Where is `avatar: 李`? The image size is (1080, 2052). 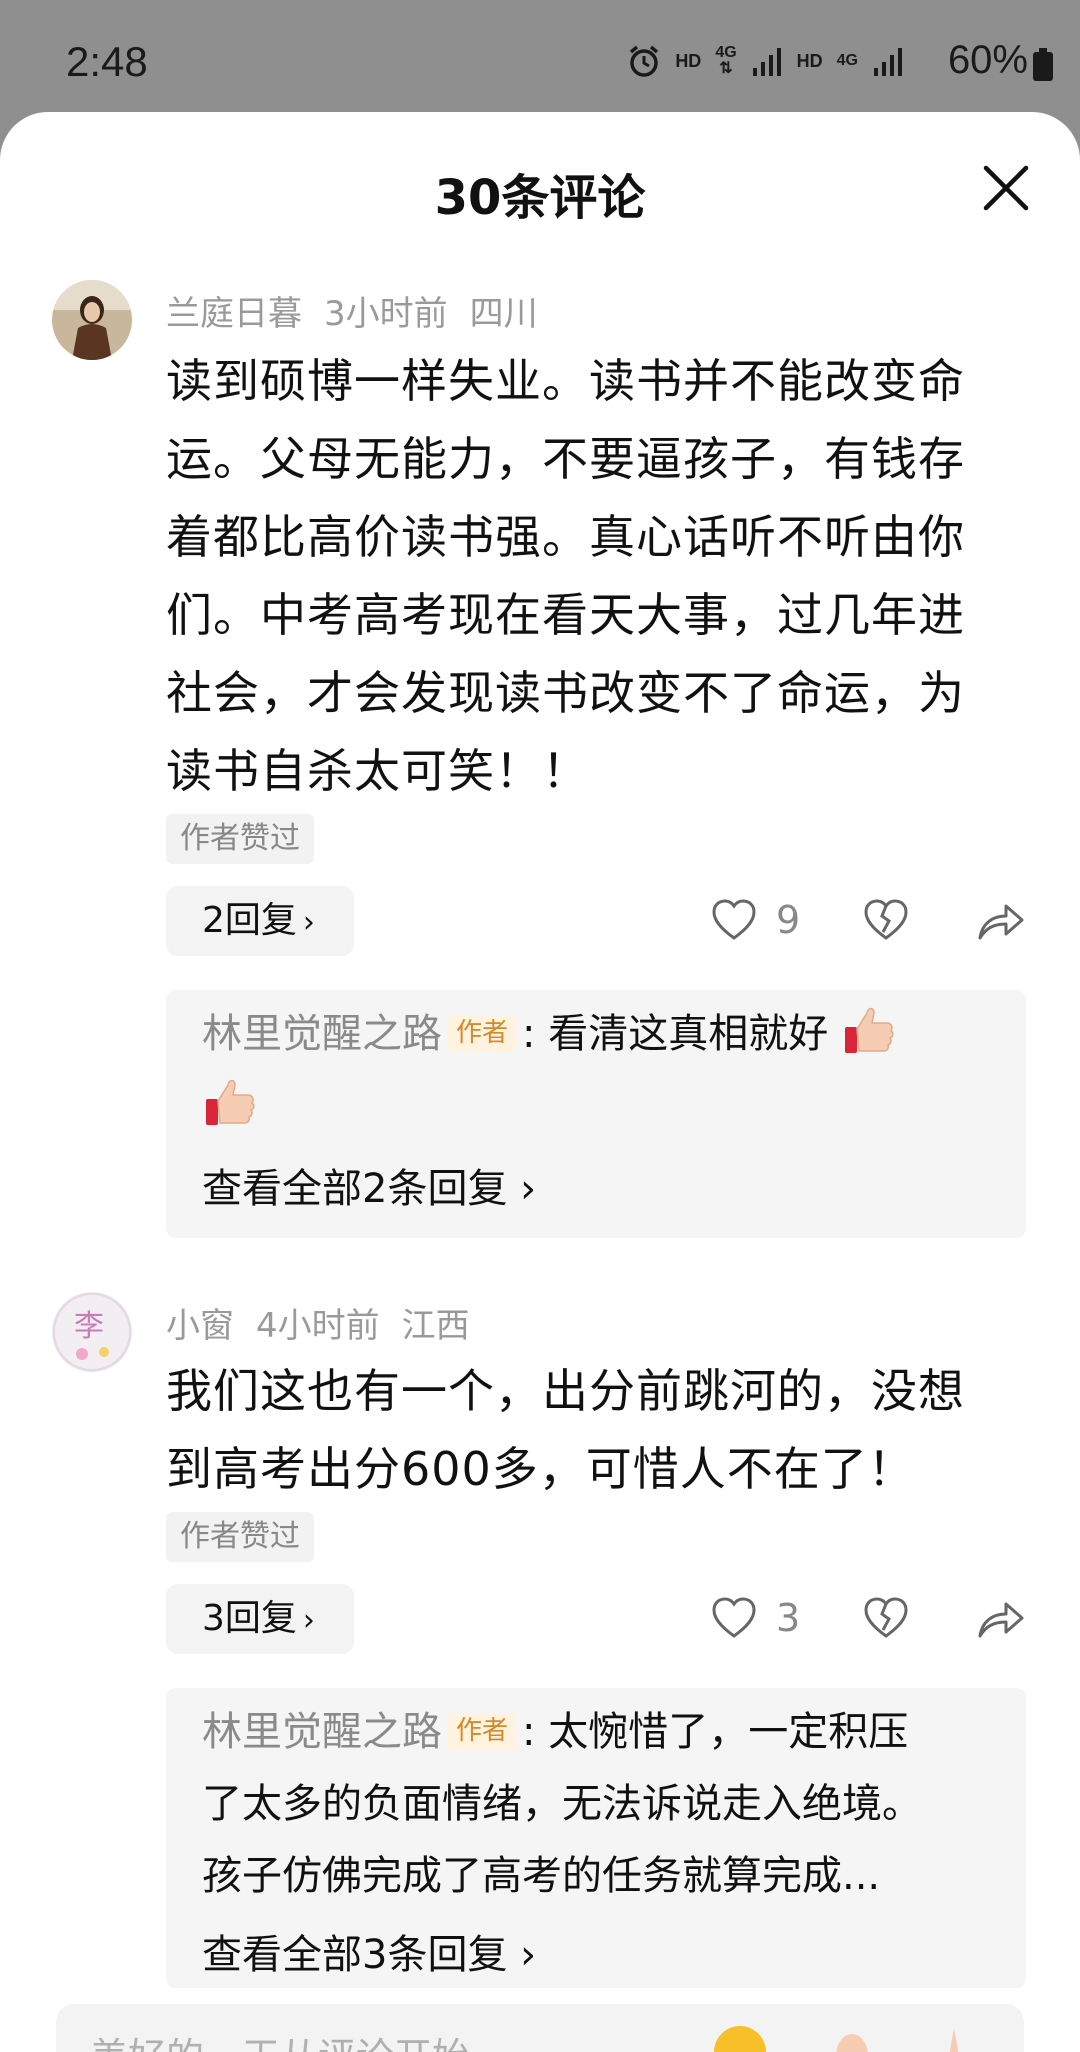 avatar: 李 is located at coordinates (92, 1332).